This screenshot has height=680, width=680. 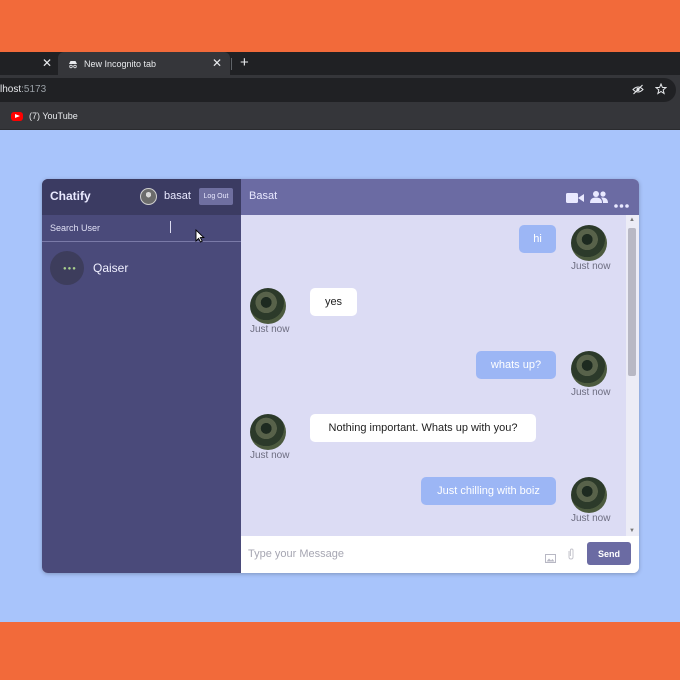 What do you see at coordinates (216, 196) in the screenshot?
I see `logout-button: Log Out` at bounding box center [216, 196].